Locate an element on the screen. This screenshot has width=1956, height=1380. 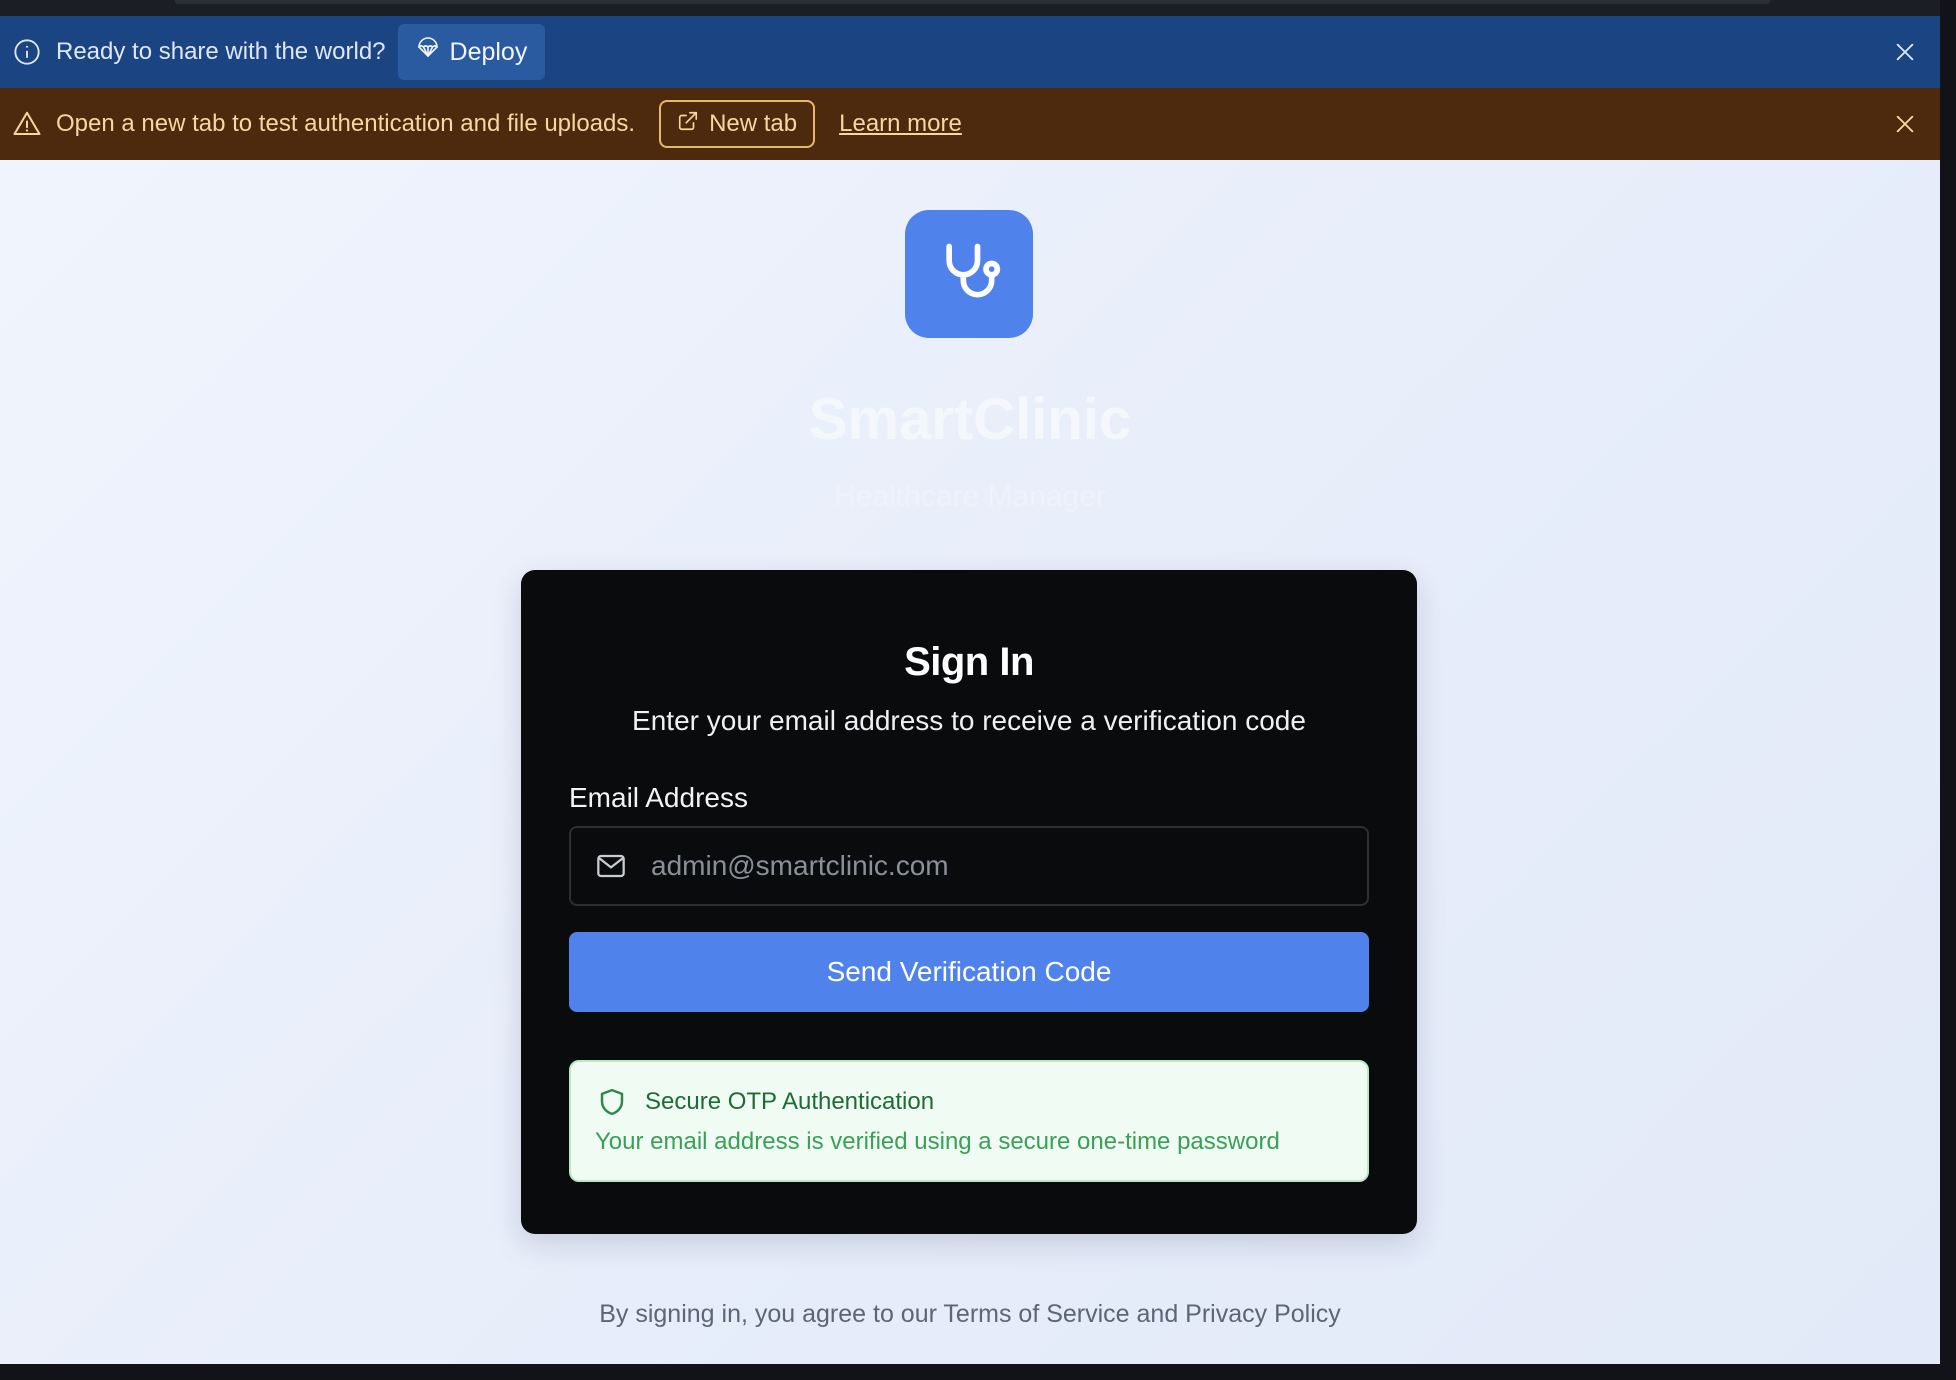
email-field-wrapper is located at coordinates (969, 866).